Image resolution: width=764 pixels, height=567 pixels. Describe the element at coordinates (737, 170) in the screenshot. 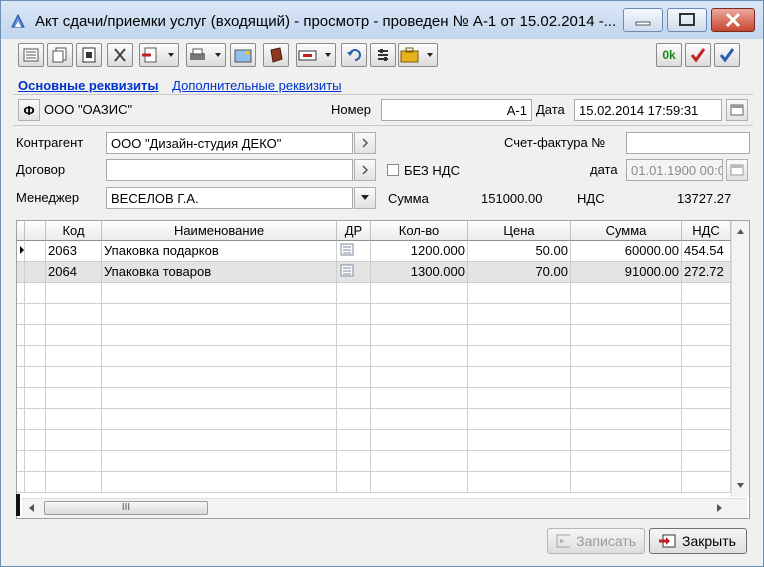

I see `invoice-date-picker-button` at that location.